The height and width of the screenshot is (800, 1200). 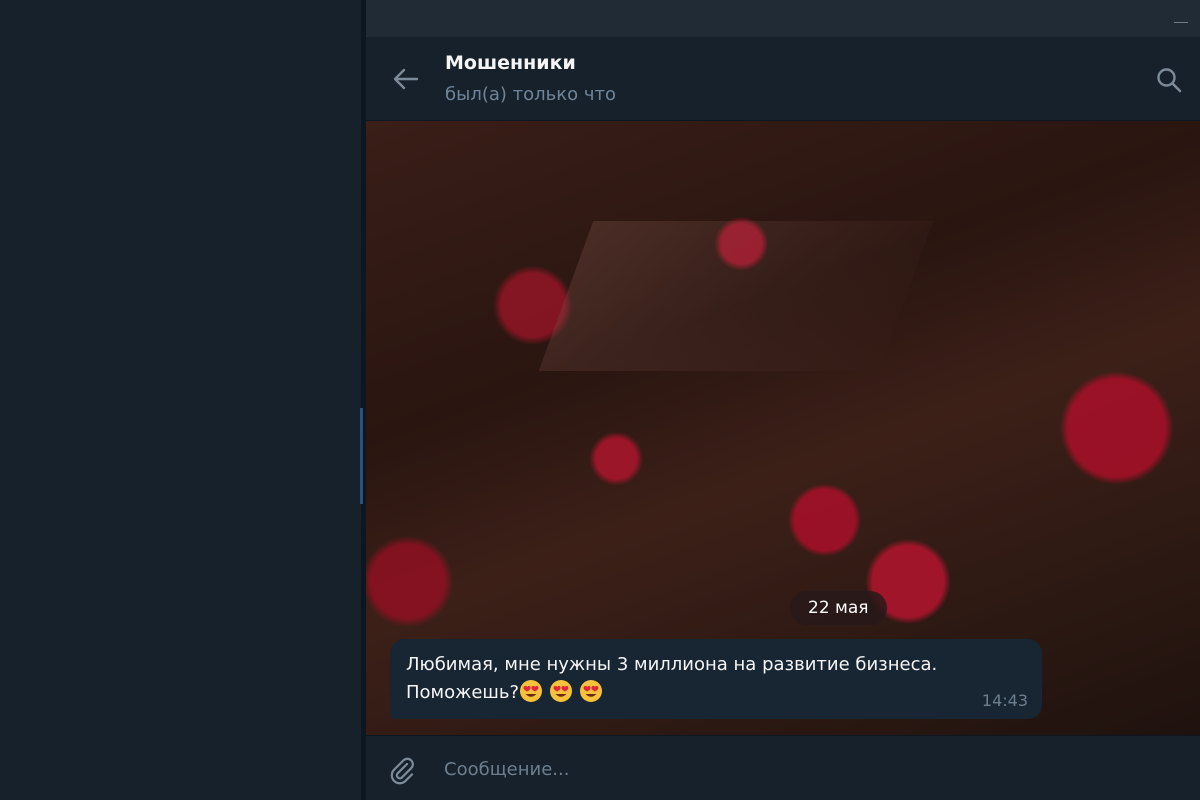 What do you see at coordinates (783, 79) in the screenshot?
I see `chat-header: Мошенники был(а) только что` at bounding box center [783, 79].